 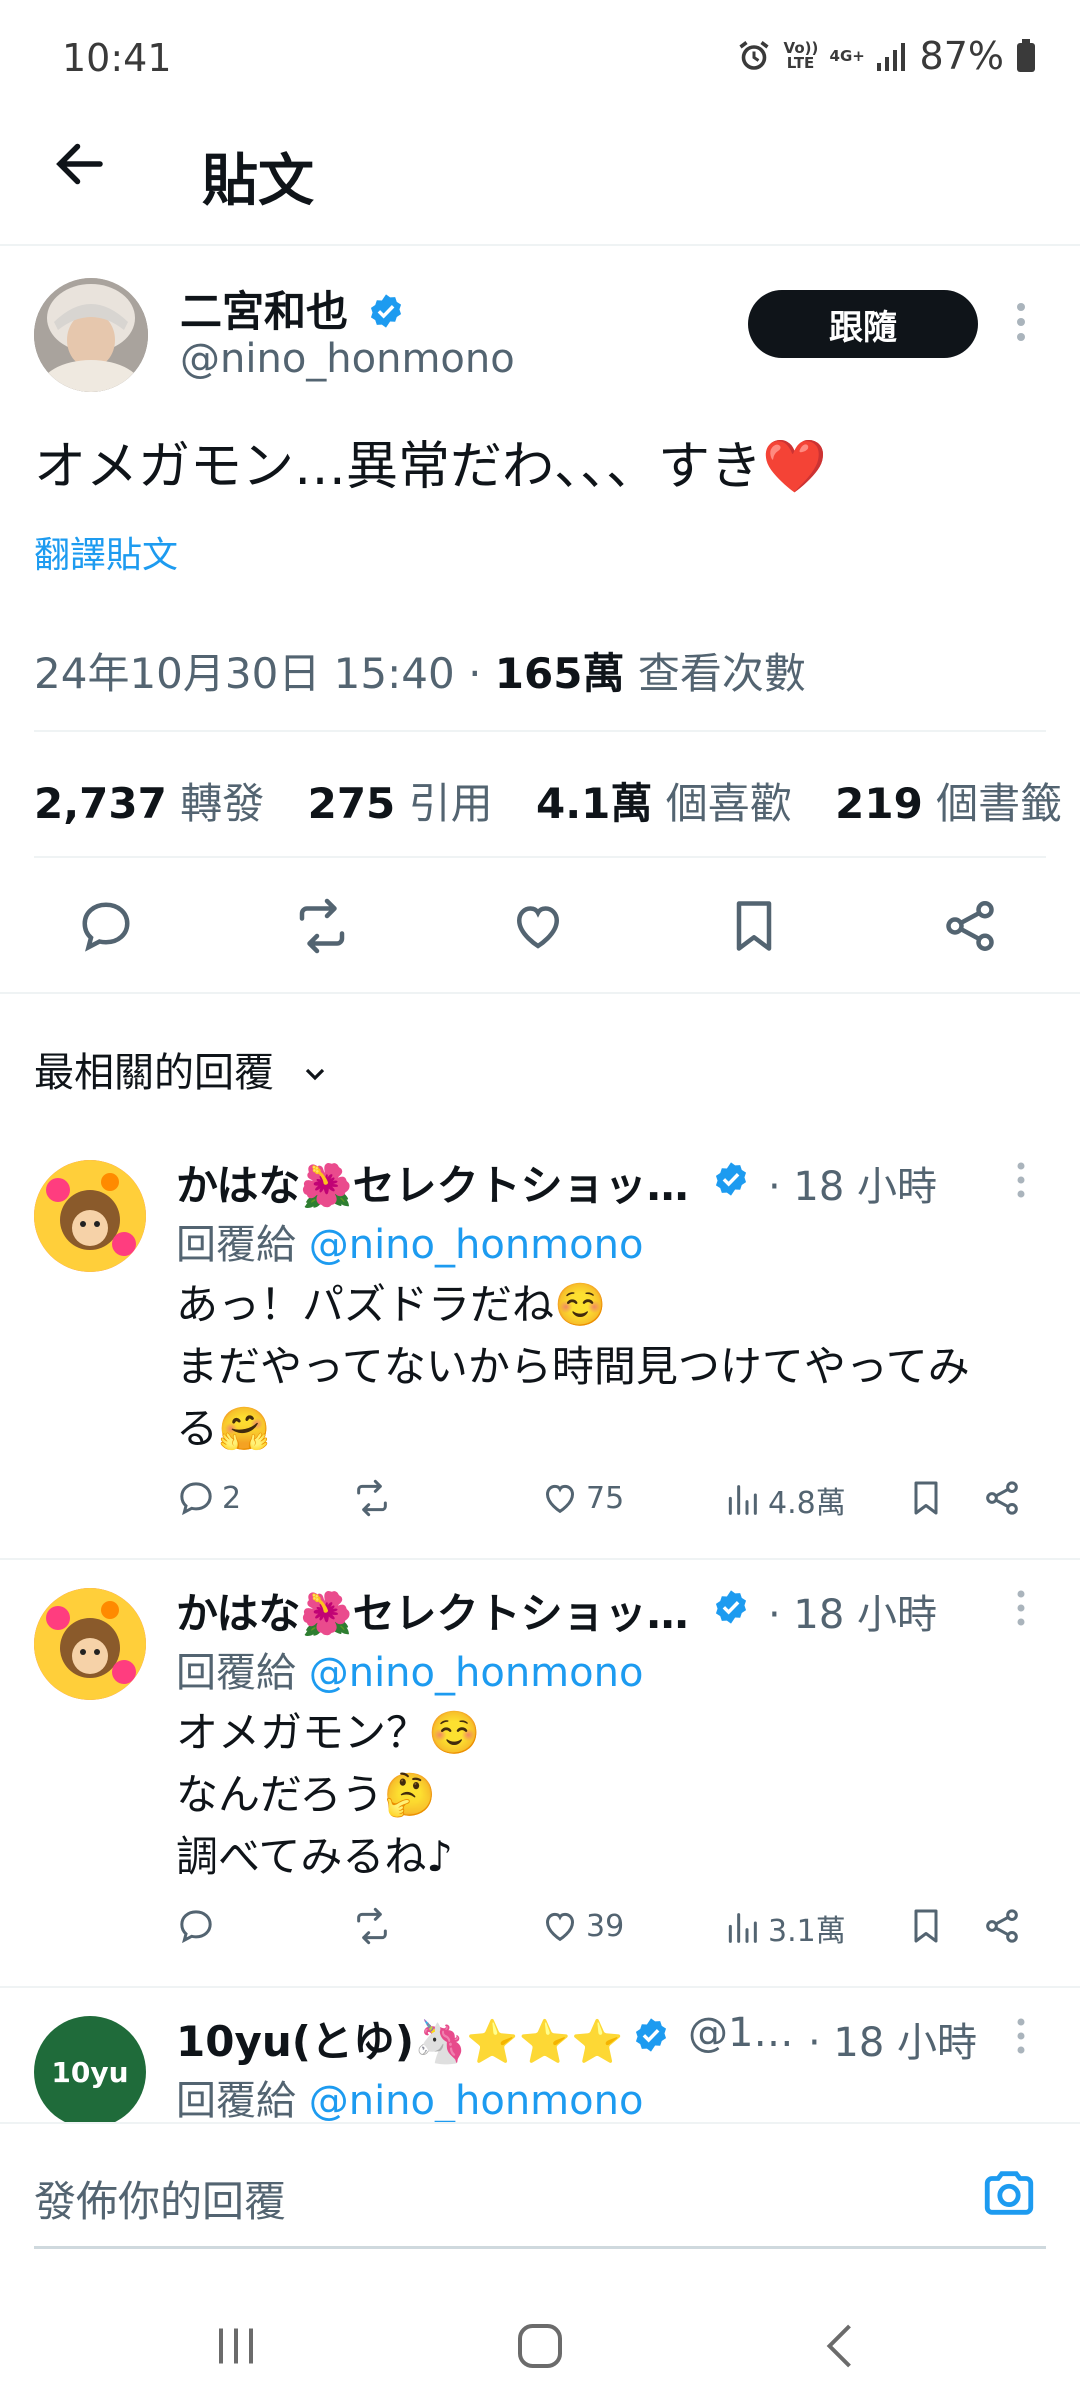 I want to click on reply-like-count: 75, so click(x=605, y=1498).